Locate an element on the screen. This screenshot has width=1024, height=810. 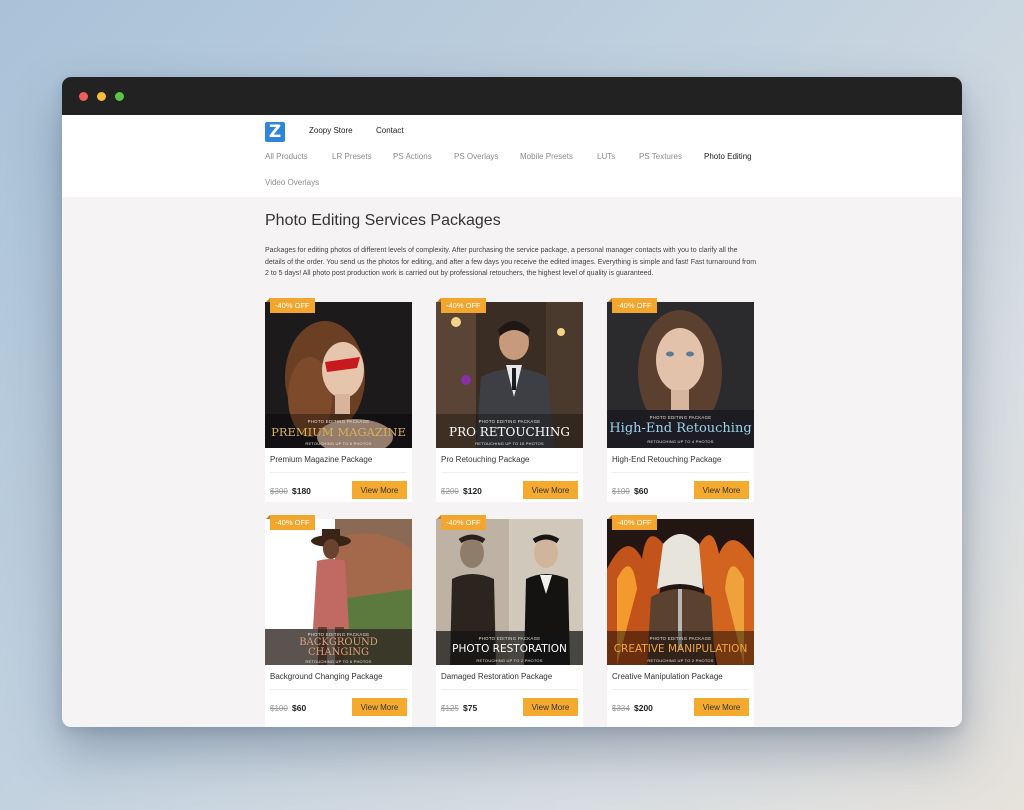
overlay-package-name: PREMIUM MAGAZINE is located at coordinates (338, 432).